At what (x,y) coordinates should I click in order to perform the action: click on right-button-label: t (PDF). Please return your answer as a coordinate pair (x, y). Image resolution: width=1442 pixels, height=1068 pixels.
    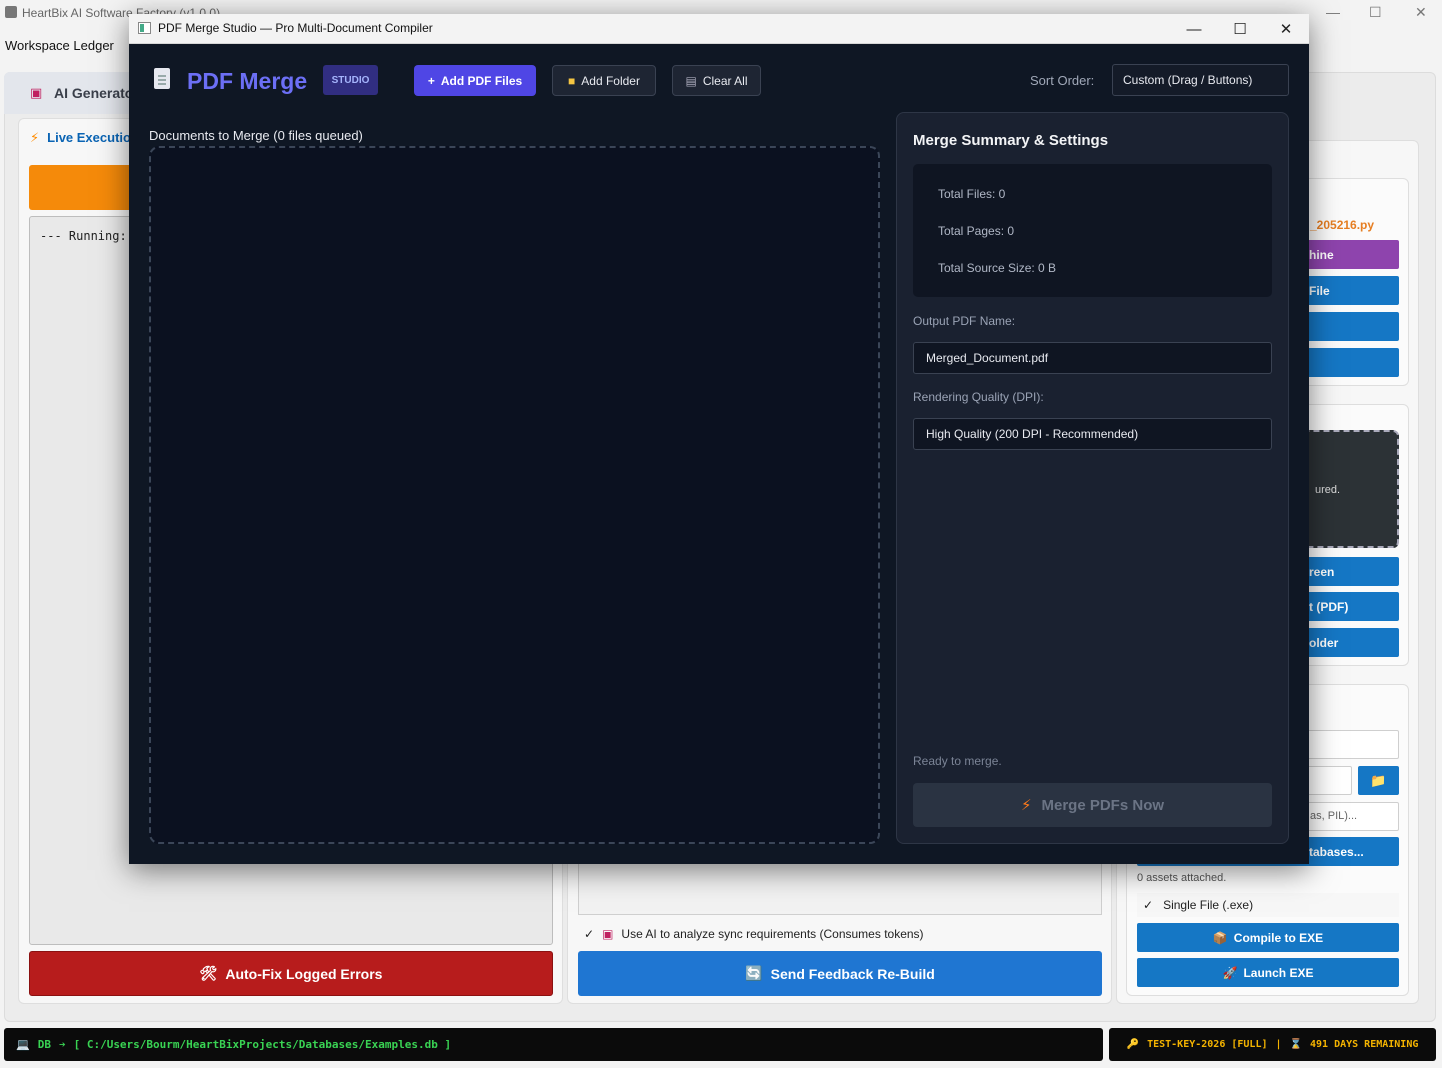
    Looking at the image, I should click on (1329, 606).